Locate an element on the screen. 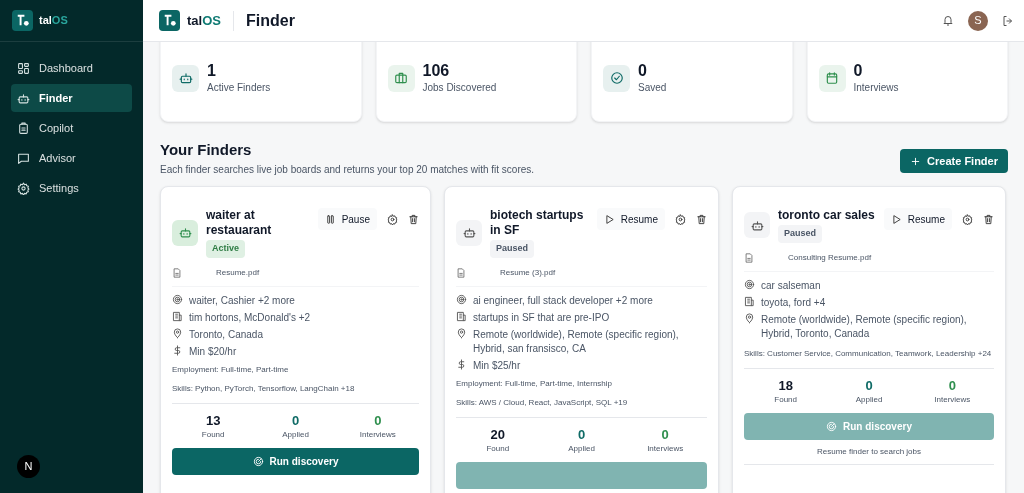 This screenshot has height=493, width=1024. finder-name: toronto car sales is located at coordinates (826, 215).